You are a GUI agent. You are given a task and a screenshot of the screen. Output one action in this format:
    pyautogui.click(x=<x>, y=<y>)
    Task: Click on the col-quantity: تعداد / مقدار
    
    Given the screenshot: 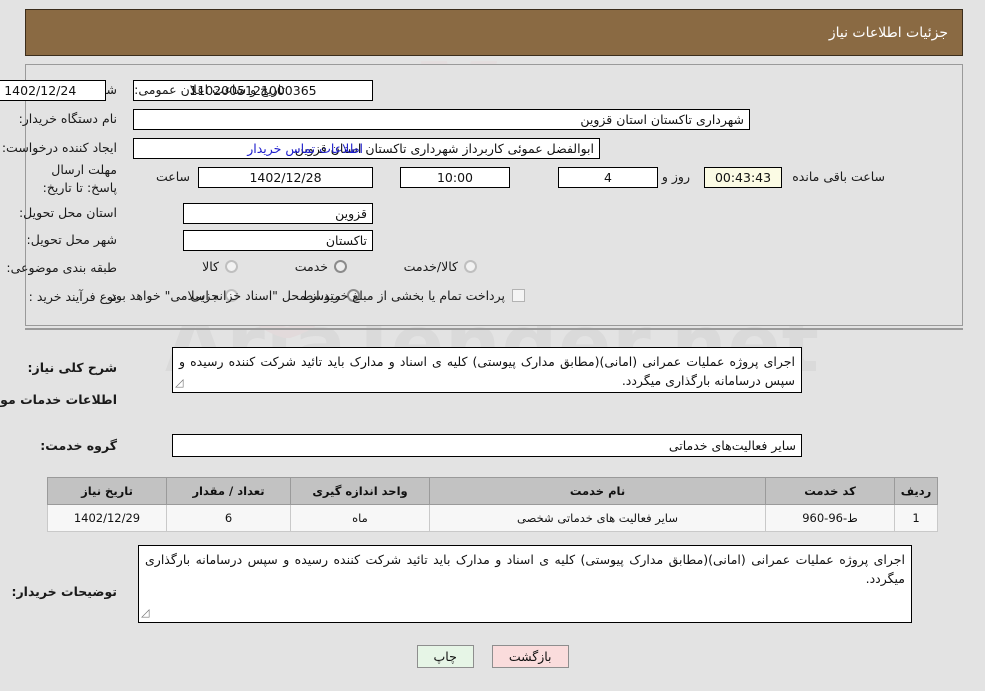 What is the action you would take?
    pyautogui.click(x=228, y=491)
    